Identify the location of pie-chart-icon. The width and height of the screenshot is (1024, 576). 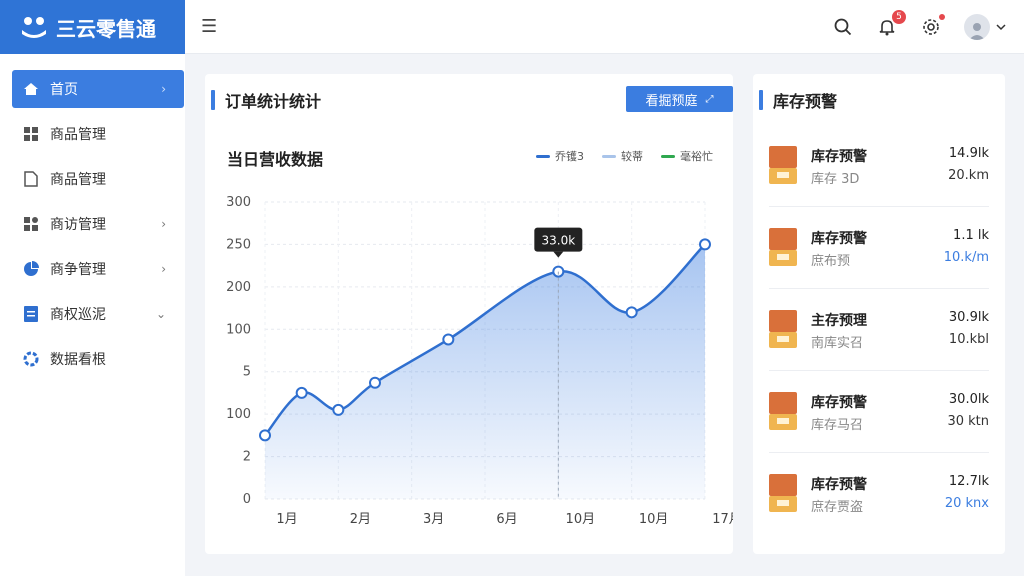
(31, 269).